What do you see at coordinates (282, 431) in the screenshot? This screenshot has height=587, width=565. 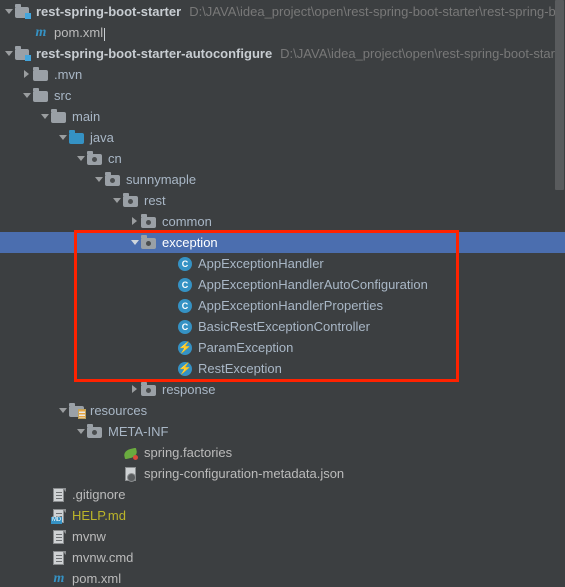 I see `tree-row: META-INF` at bounding box center [282, 431].